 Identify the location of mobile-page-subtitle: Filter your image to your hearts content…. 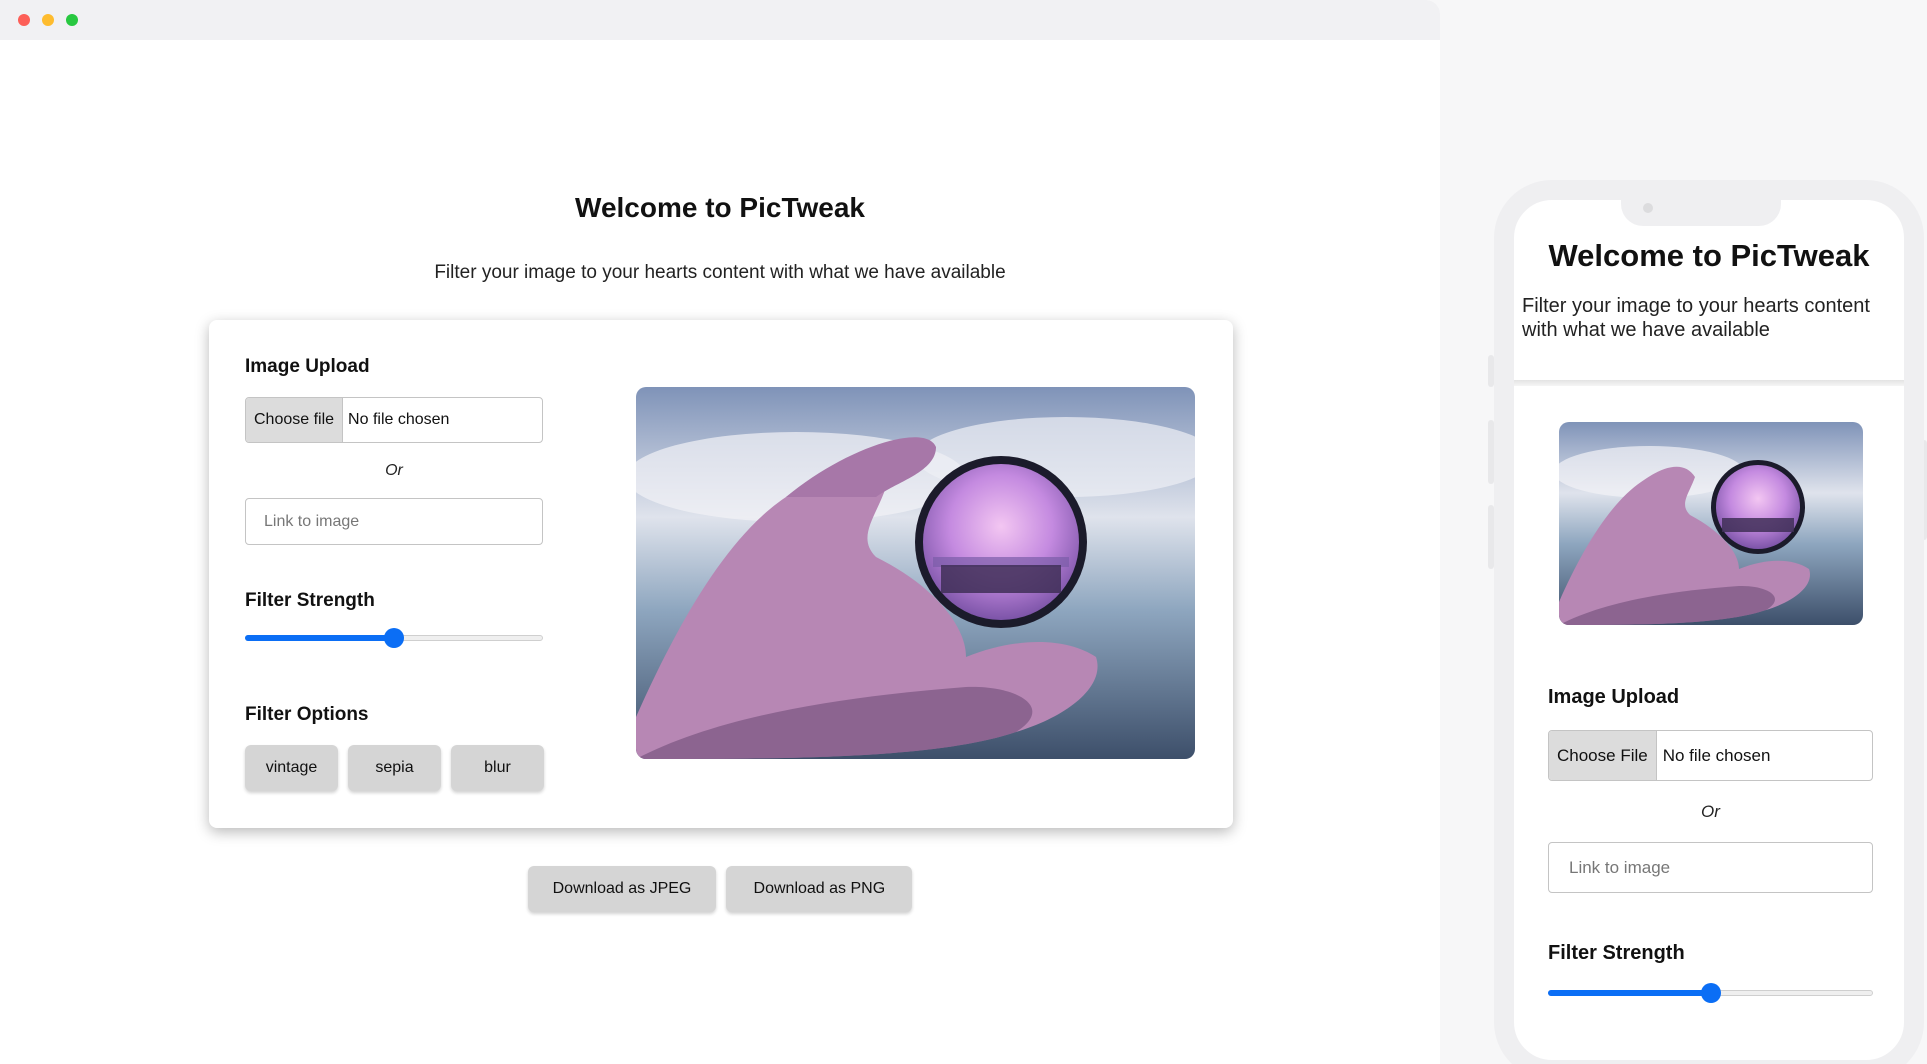
(1696, 318).